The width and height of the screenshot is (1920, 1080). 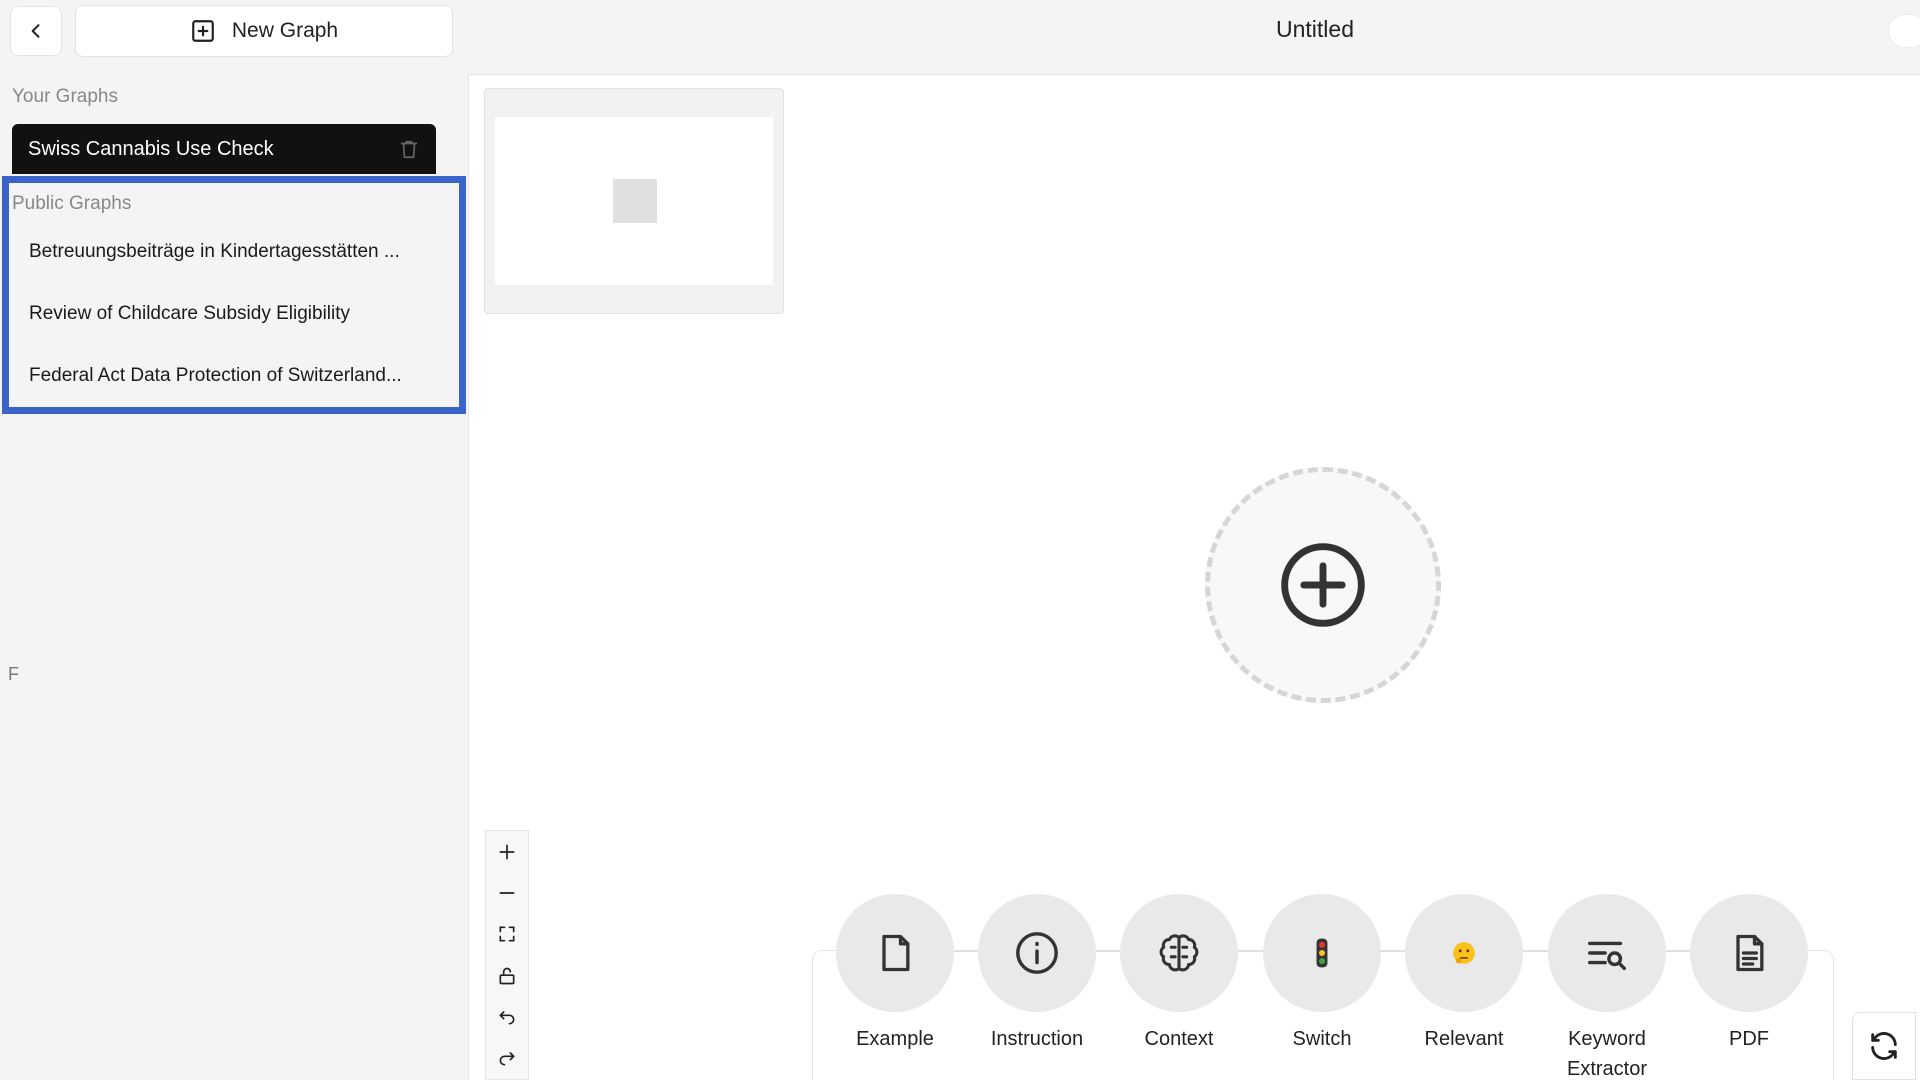 I want to click on zoom-in-button, so click(x=507, y=851).